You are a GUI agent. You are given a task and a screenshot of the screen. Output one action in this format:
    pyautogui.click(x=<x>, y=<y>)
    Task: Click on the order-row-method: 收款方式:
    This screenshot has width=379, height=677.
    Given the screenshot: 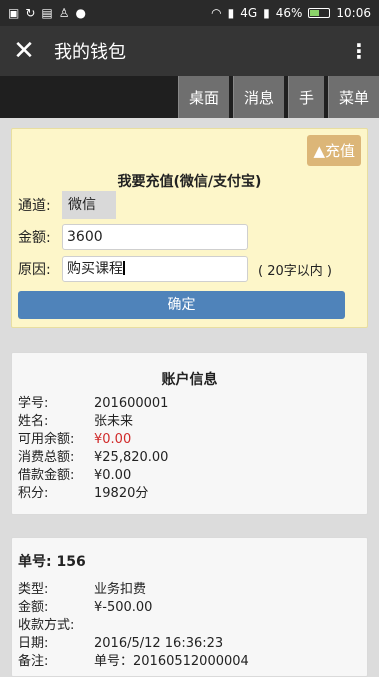 What is the action you would take?
    pyautogui.click(x=189, y=626)
    